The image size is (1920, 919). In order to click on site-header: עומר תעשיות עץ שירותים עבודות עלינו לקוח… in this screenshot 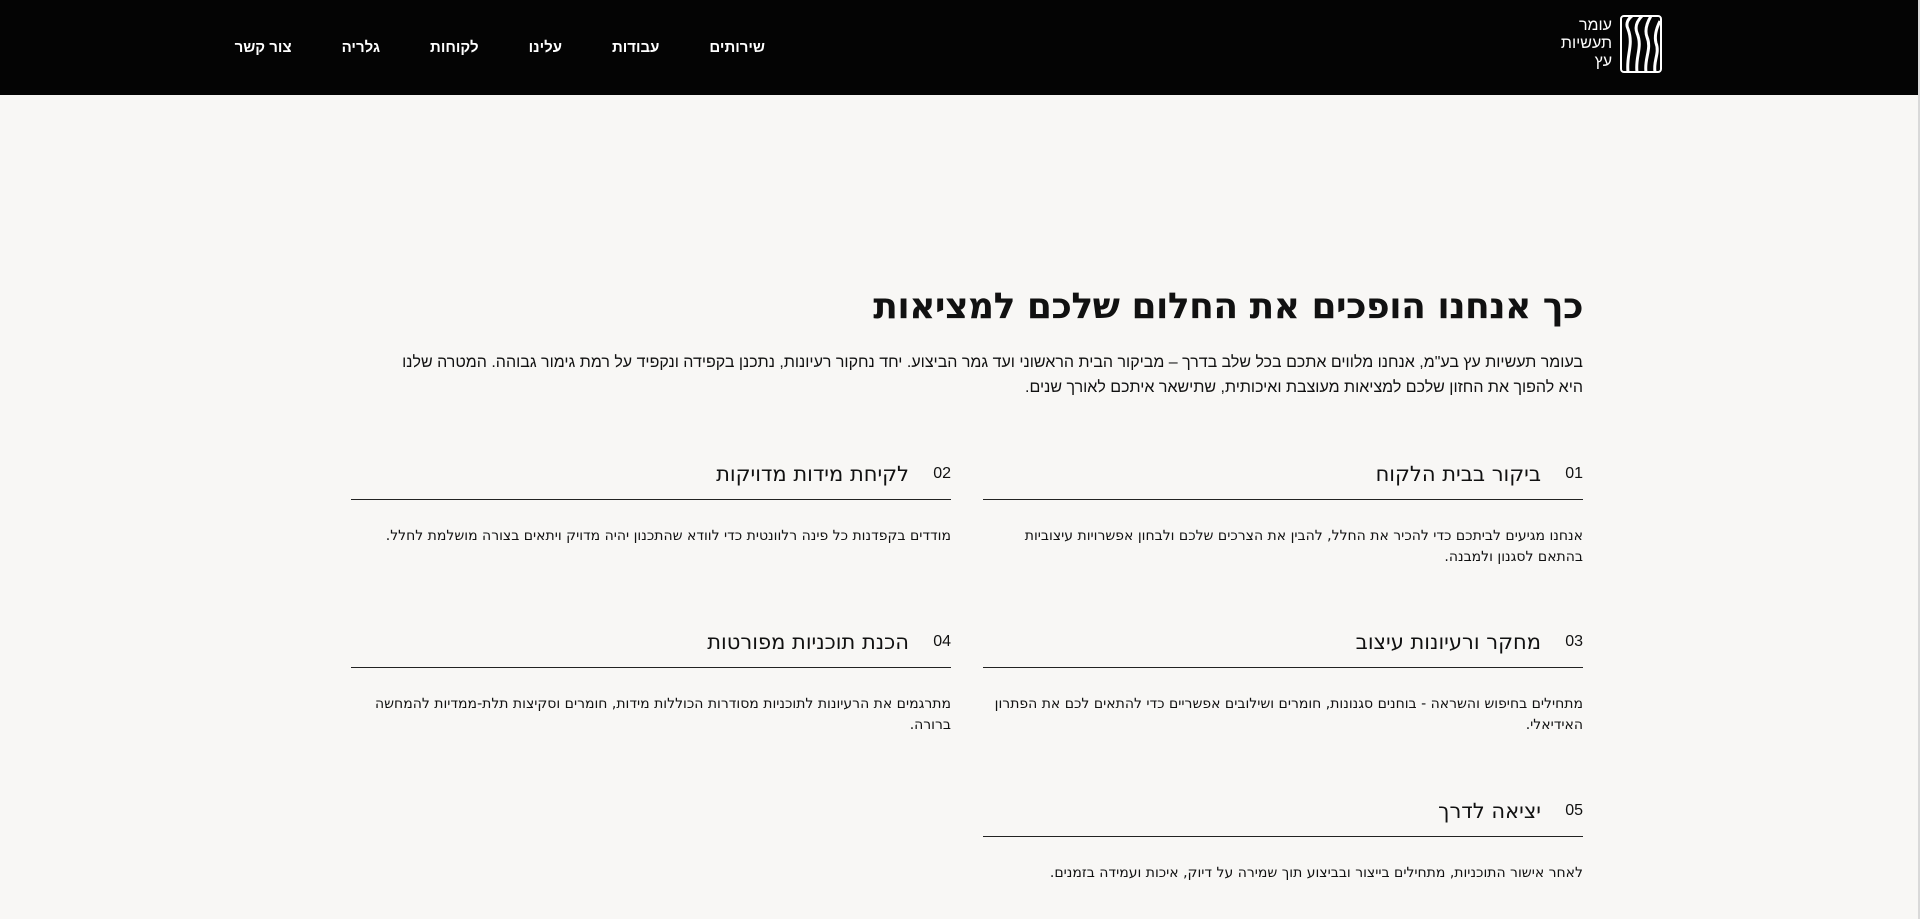, I will do `click(959, 47)`.